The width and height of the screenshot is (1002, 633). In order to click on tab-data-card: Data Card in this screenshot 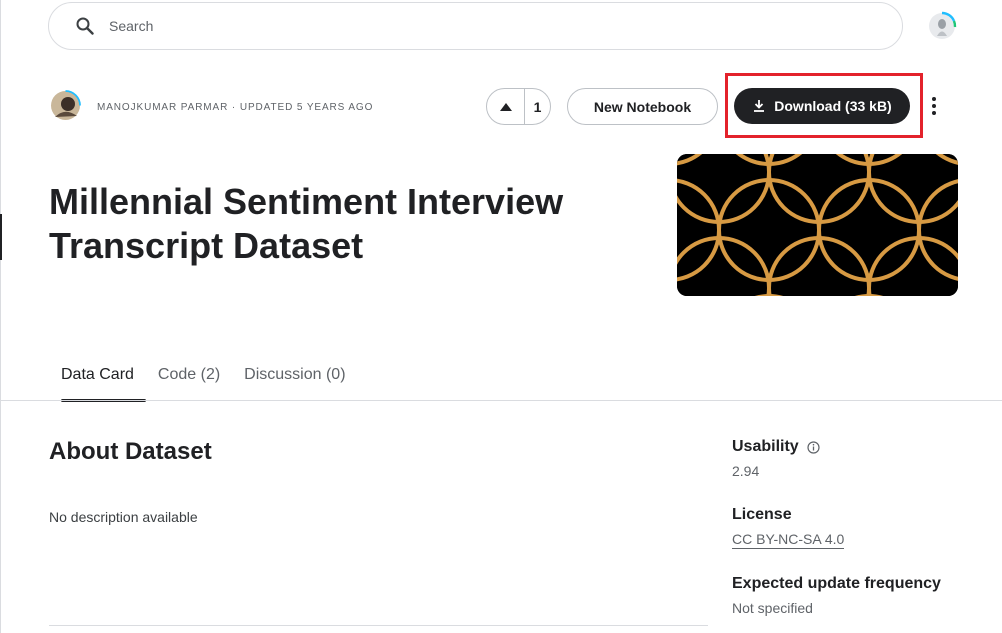, I will do `click(97, 382)`.